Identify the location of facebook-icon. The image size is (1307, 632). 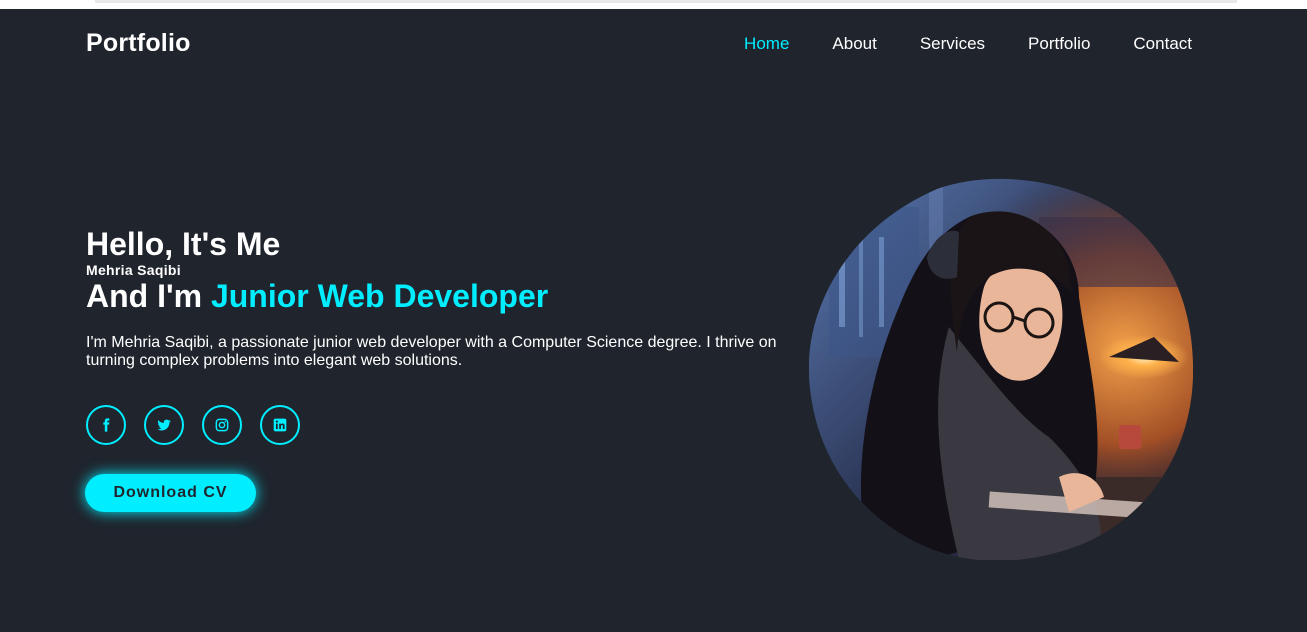
(106, 425).